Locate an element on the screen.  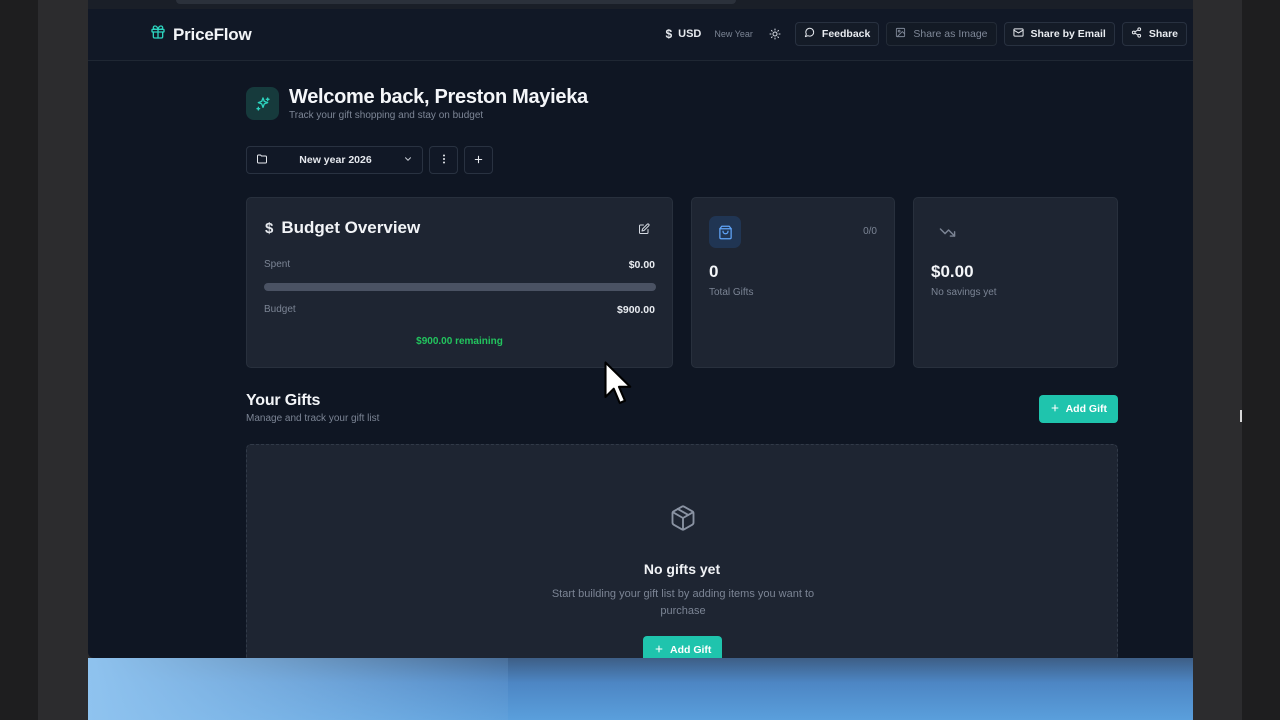
message-icon is located at coordinates (809, 34).